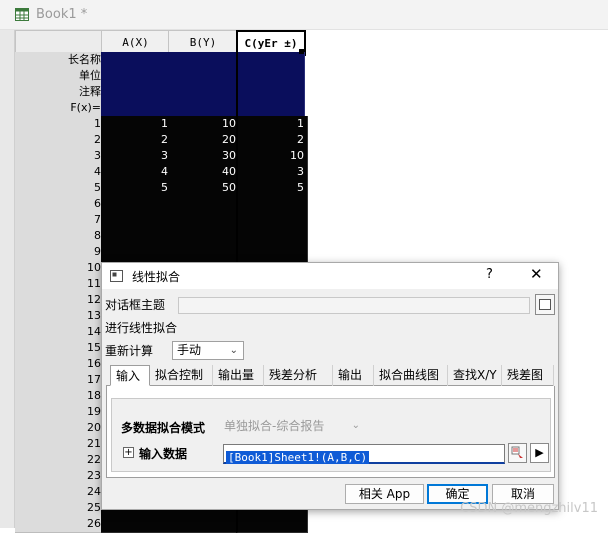 The height and width of the screenshot is (533, 608). I want to click on input-data-field: [Book1]Sheet1!(A,B,C), so click(364, 454).